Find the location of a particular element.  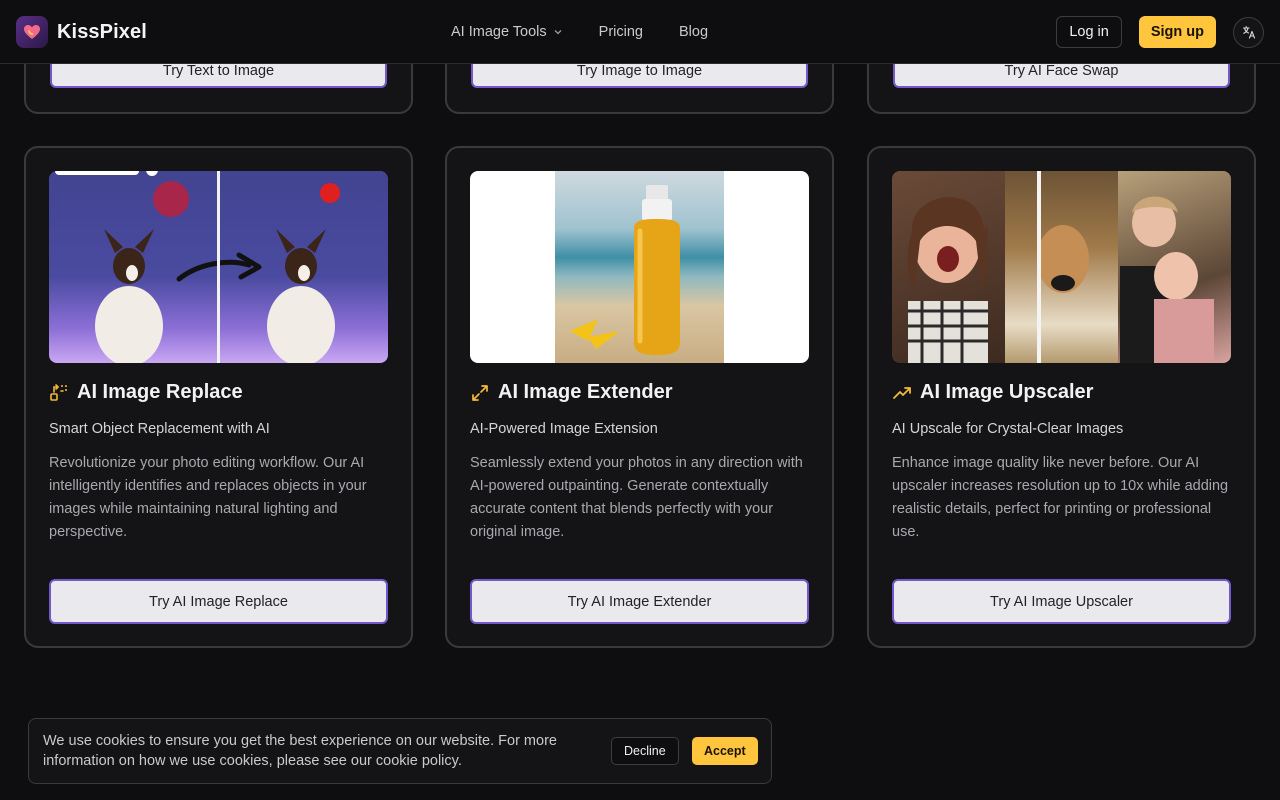

image-replace-subtitle: Smart Object Replacement with AI is located at coordinates (159, 429).